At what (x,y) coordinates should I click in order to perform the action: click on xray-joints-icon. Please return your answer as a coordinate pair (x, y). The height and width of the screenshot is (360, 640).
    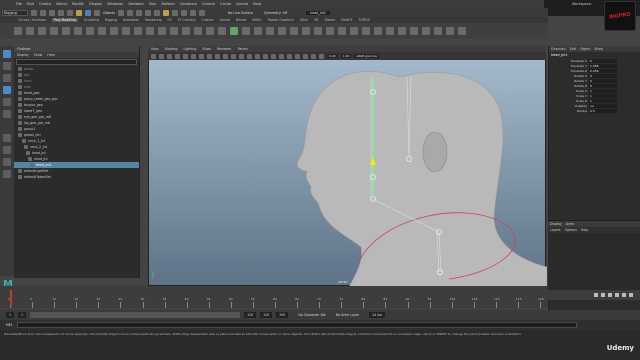
    Looking at the image, I should click on (321, 56).